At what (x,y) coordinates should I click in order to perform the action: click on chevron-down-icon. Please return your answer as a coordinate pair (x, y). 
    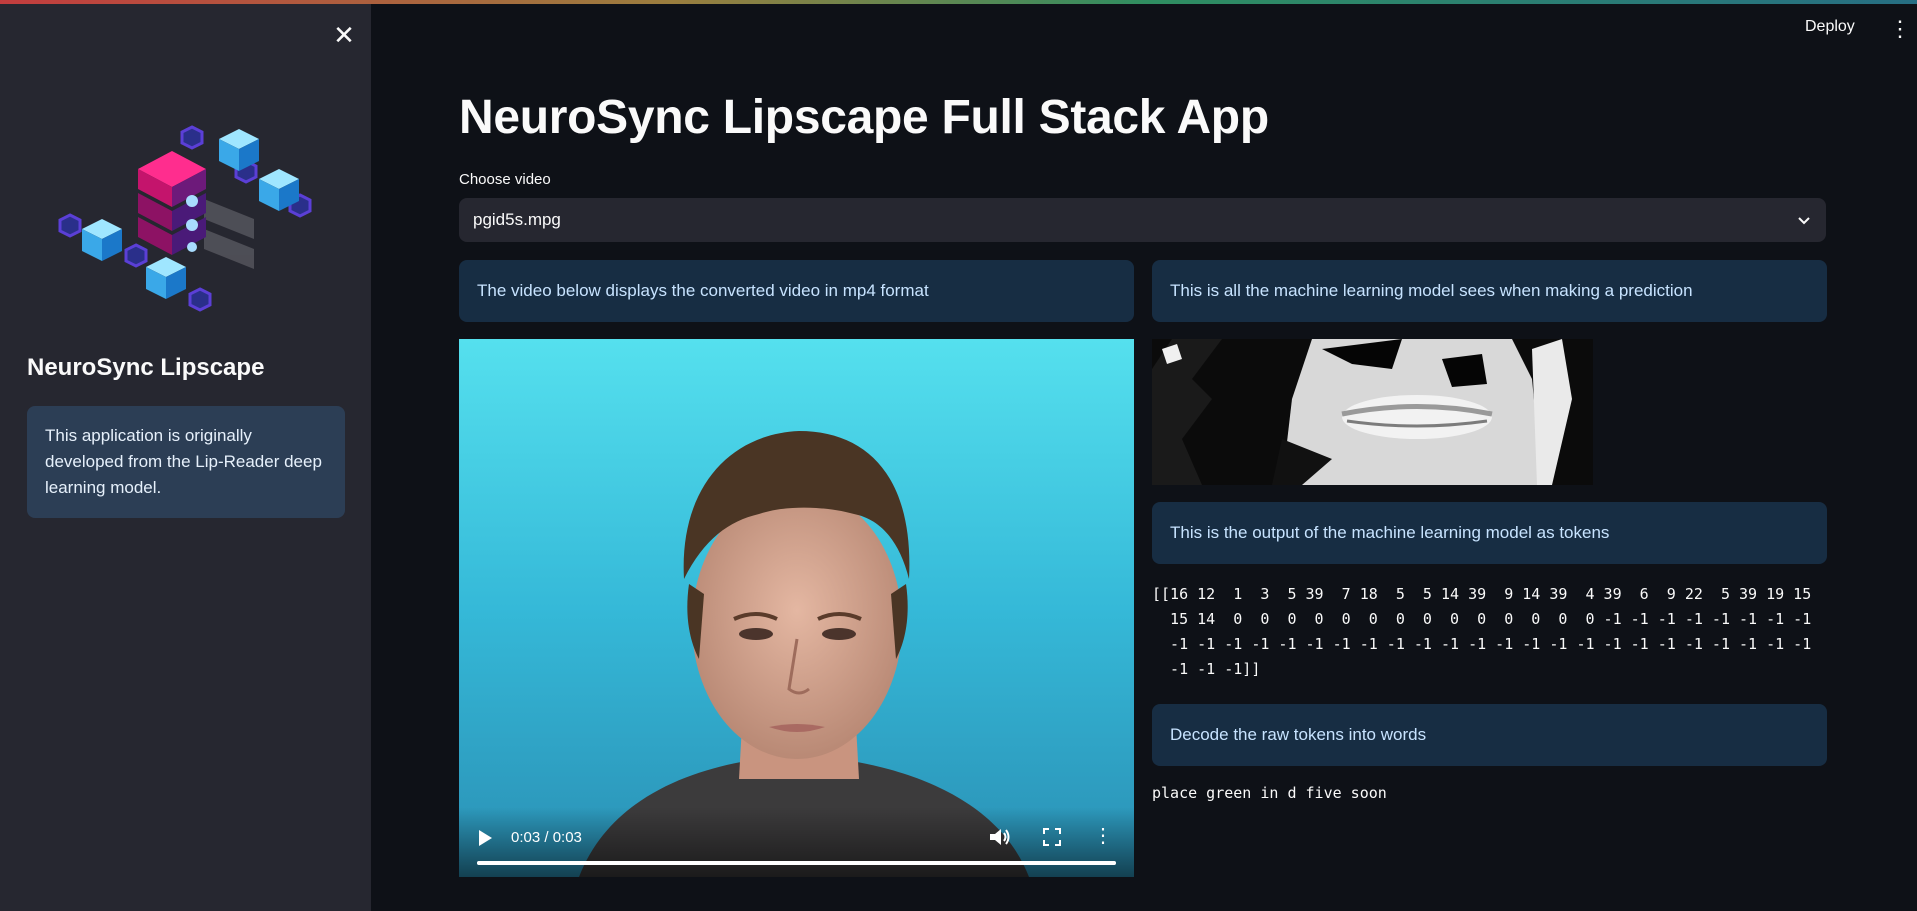
    Looking at the image, I should click on (1804, 221).